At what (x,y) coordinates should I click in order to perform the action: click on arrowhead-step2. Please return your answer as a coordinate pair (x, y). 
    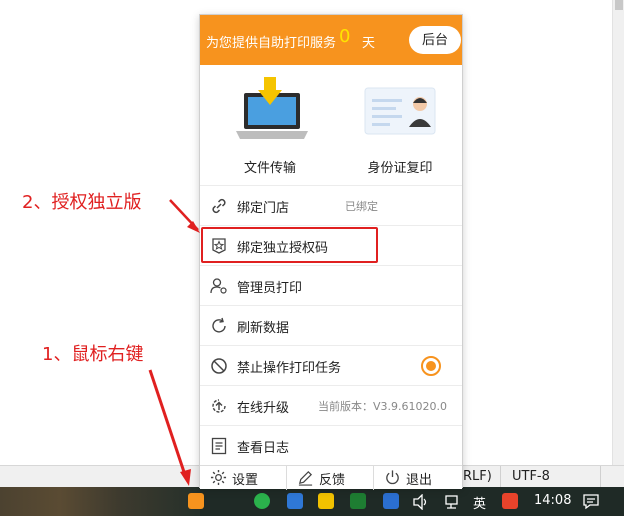
    Looking at the image, I should click on (193, 227).